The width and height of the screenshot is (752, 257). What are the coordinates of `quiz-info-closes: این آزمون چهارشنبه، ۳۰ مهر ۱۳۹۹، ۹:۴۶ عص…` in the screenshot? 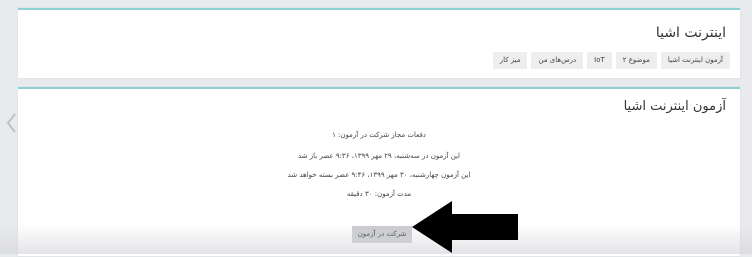 It's located at (379, 175).